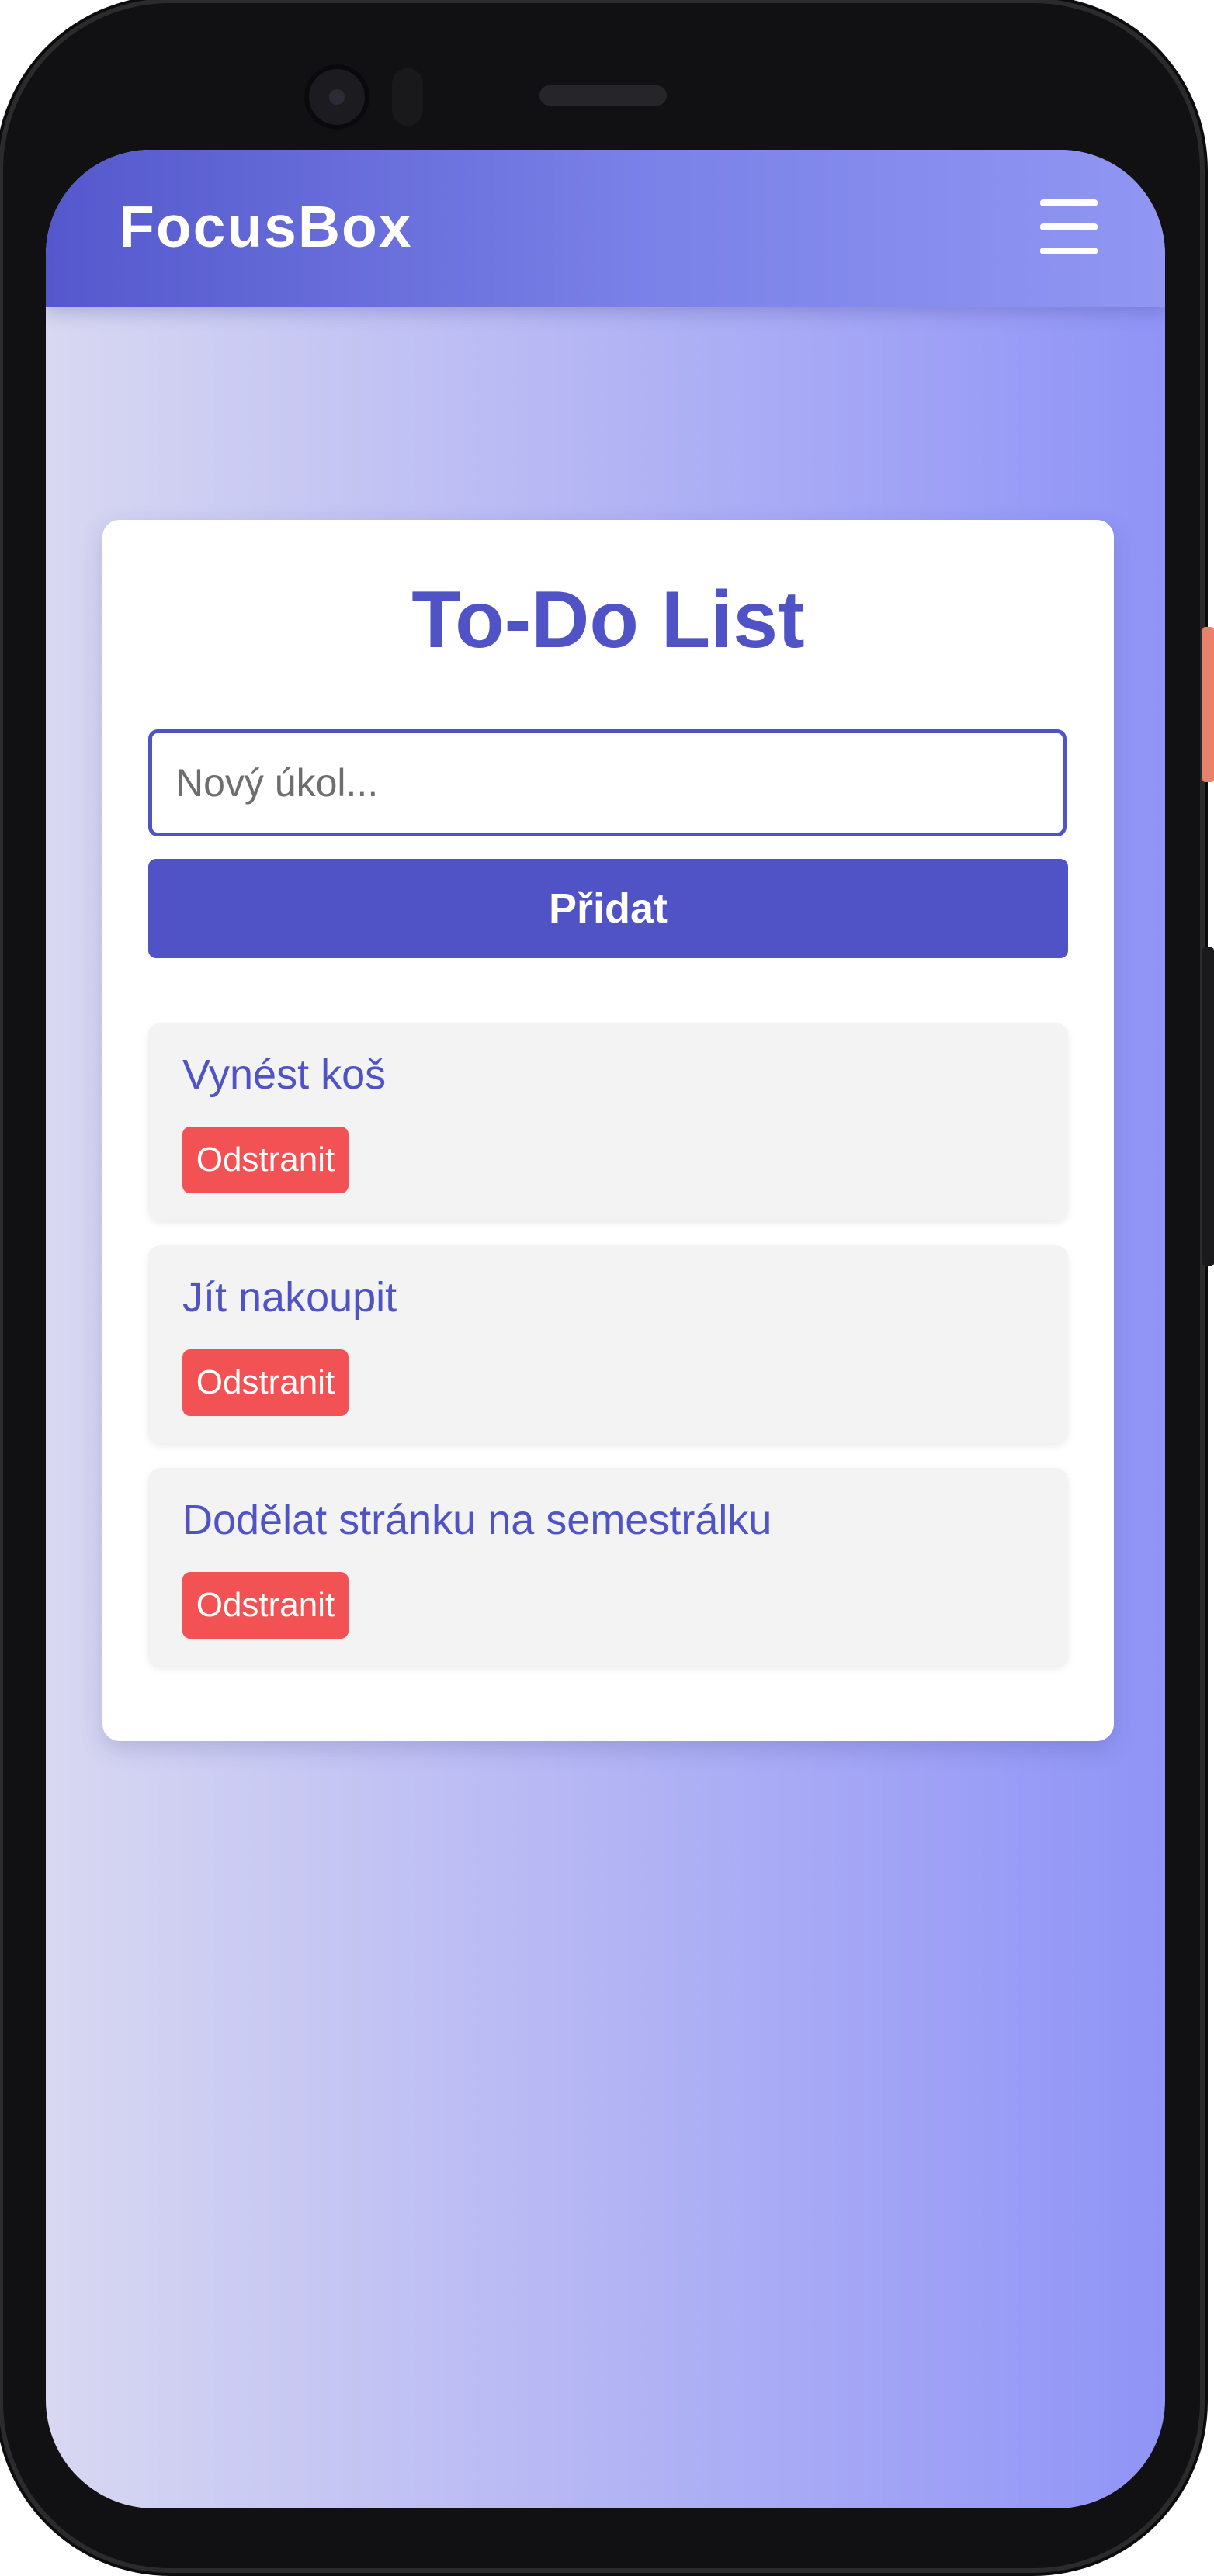  Describe the element at coordinates (407, 97) in the screenshot. I see `sensor-icon` at that location.